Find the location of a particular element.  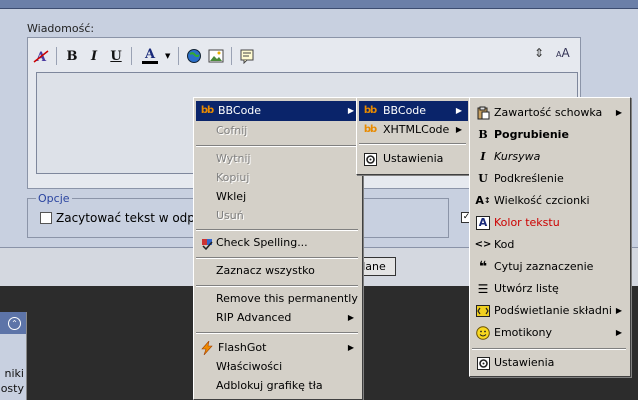

flashgot-icon is located at coordinates (207, 348).